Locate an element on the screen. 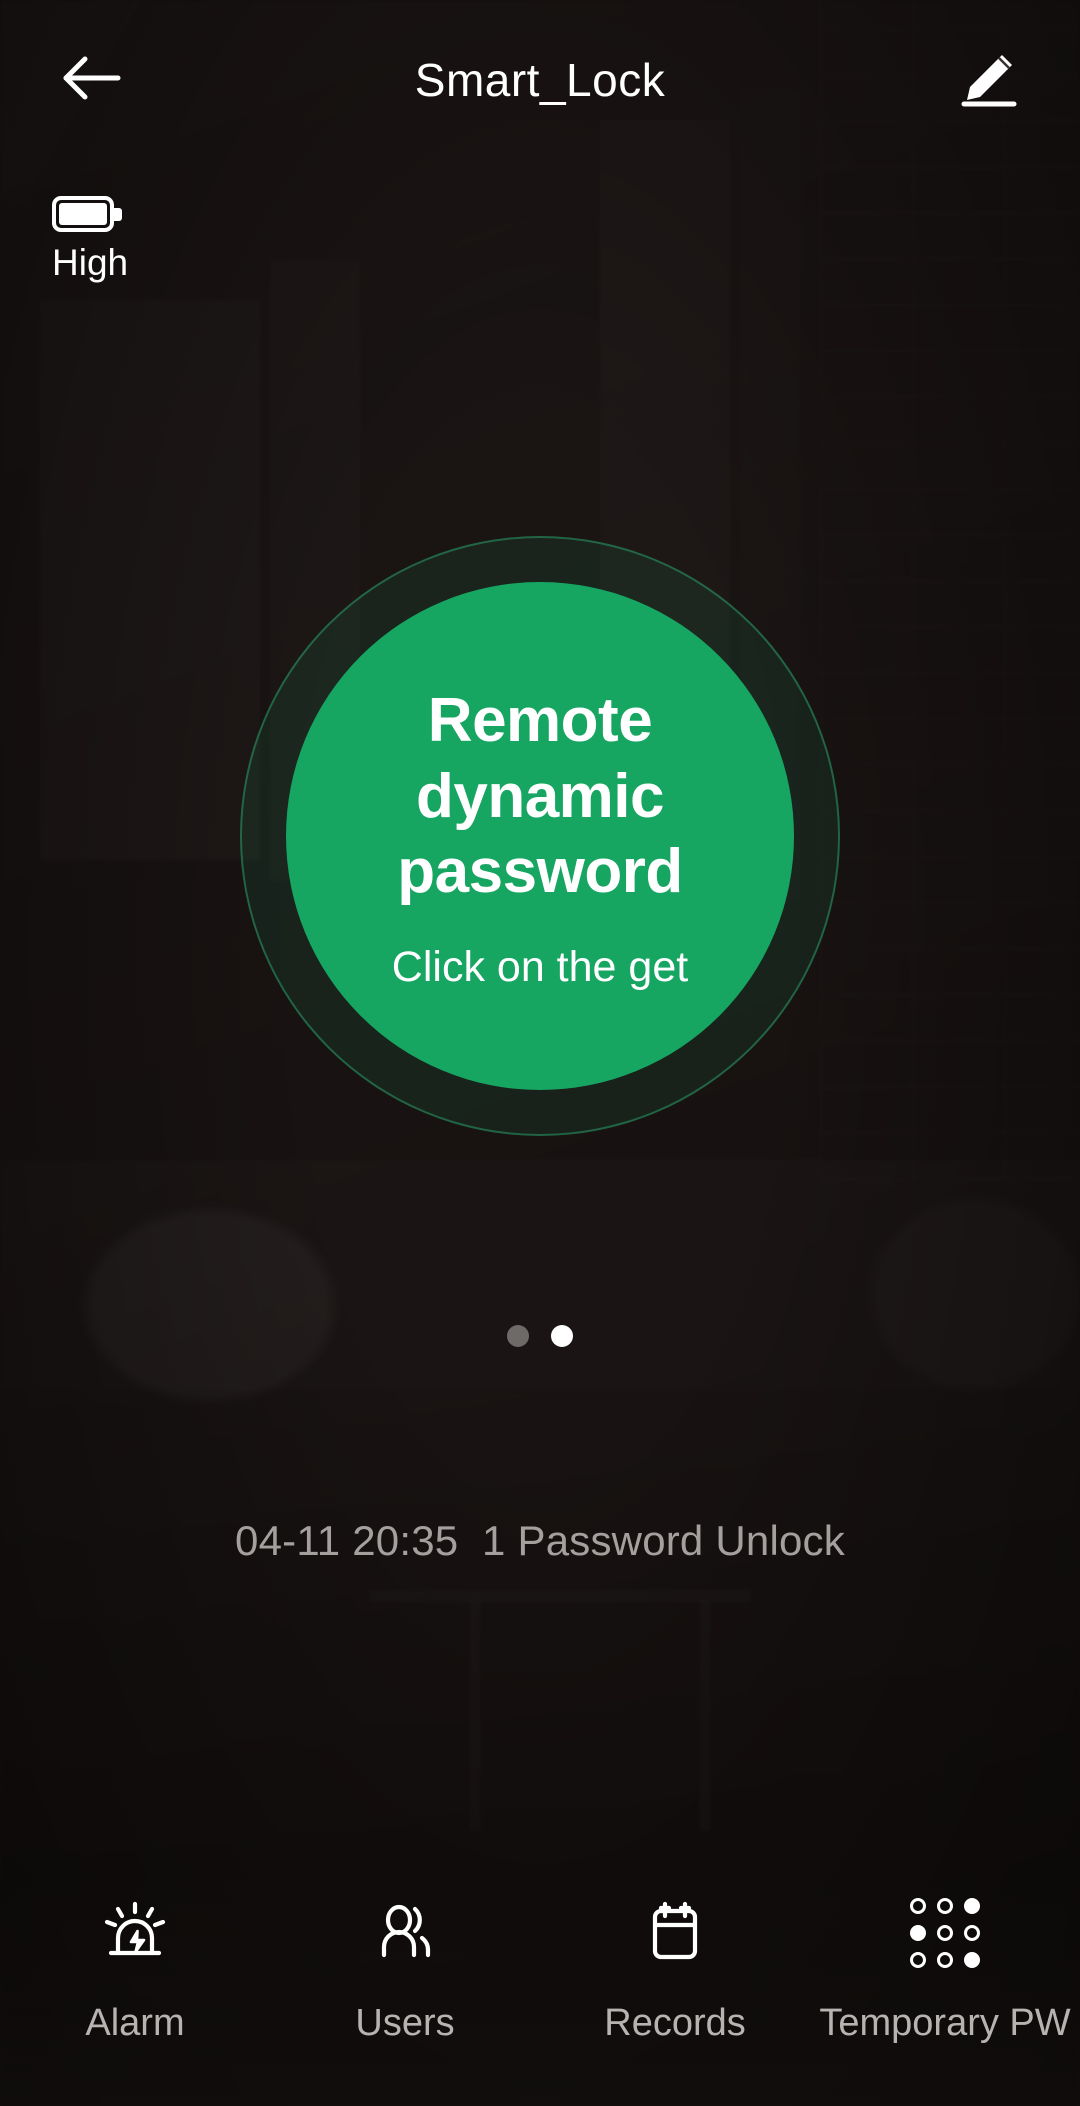  arrow-left-icon is located at coordinates (92, 80).